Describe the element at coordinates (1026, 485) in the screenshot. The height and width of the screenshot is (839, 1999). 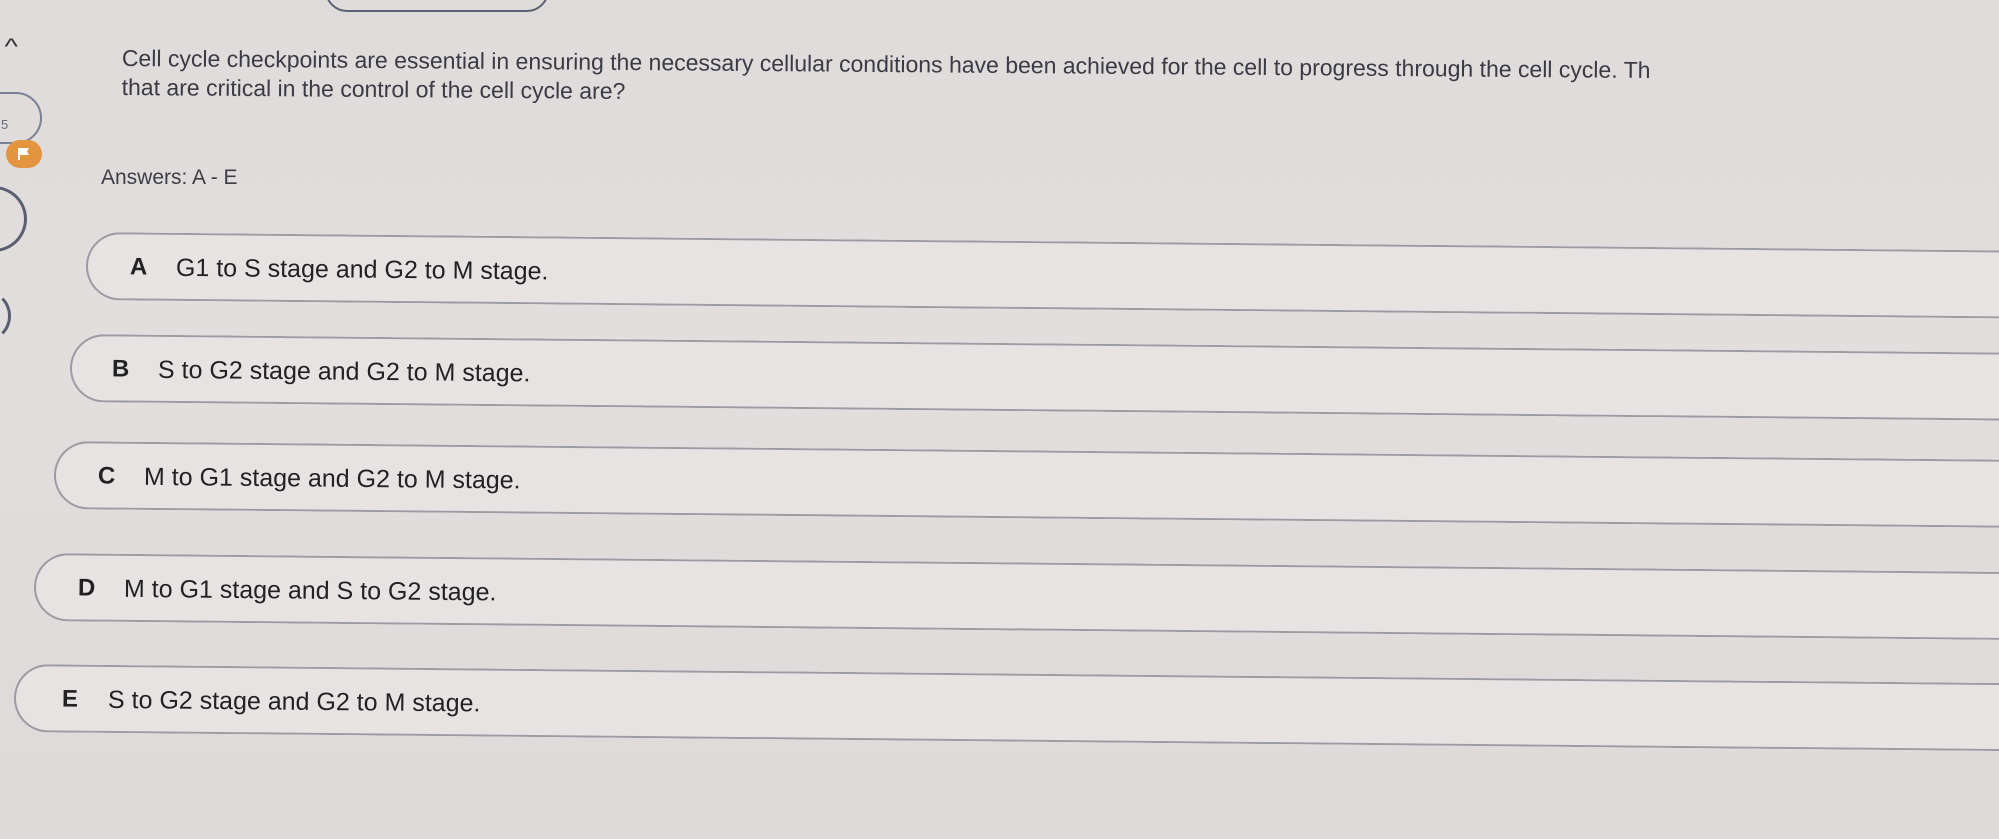
I see `option-c: C M to G1 stage and G2 to M stage.` at that location.